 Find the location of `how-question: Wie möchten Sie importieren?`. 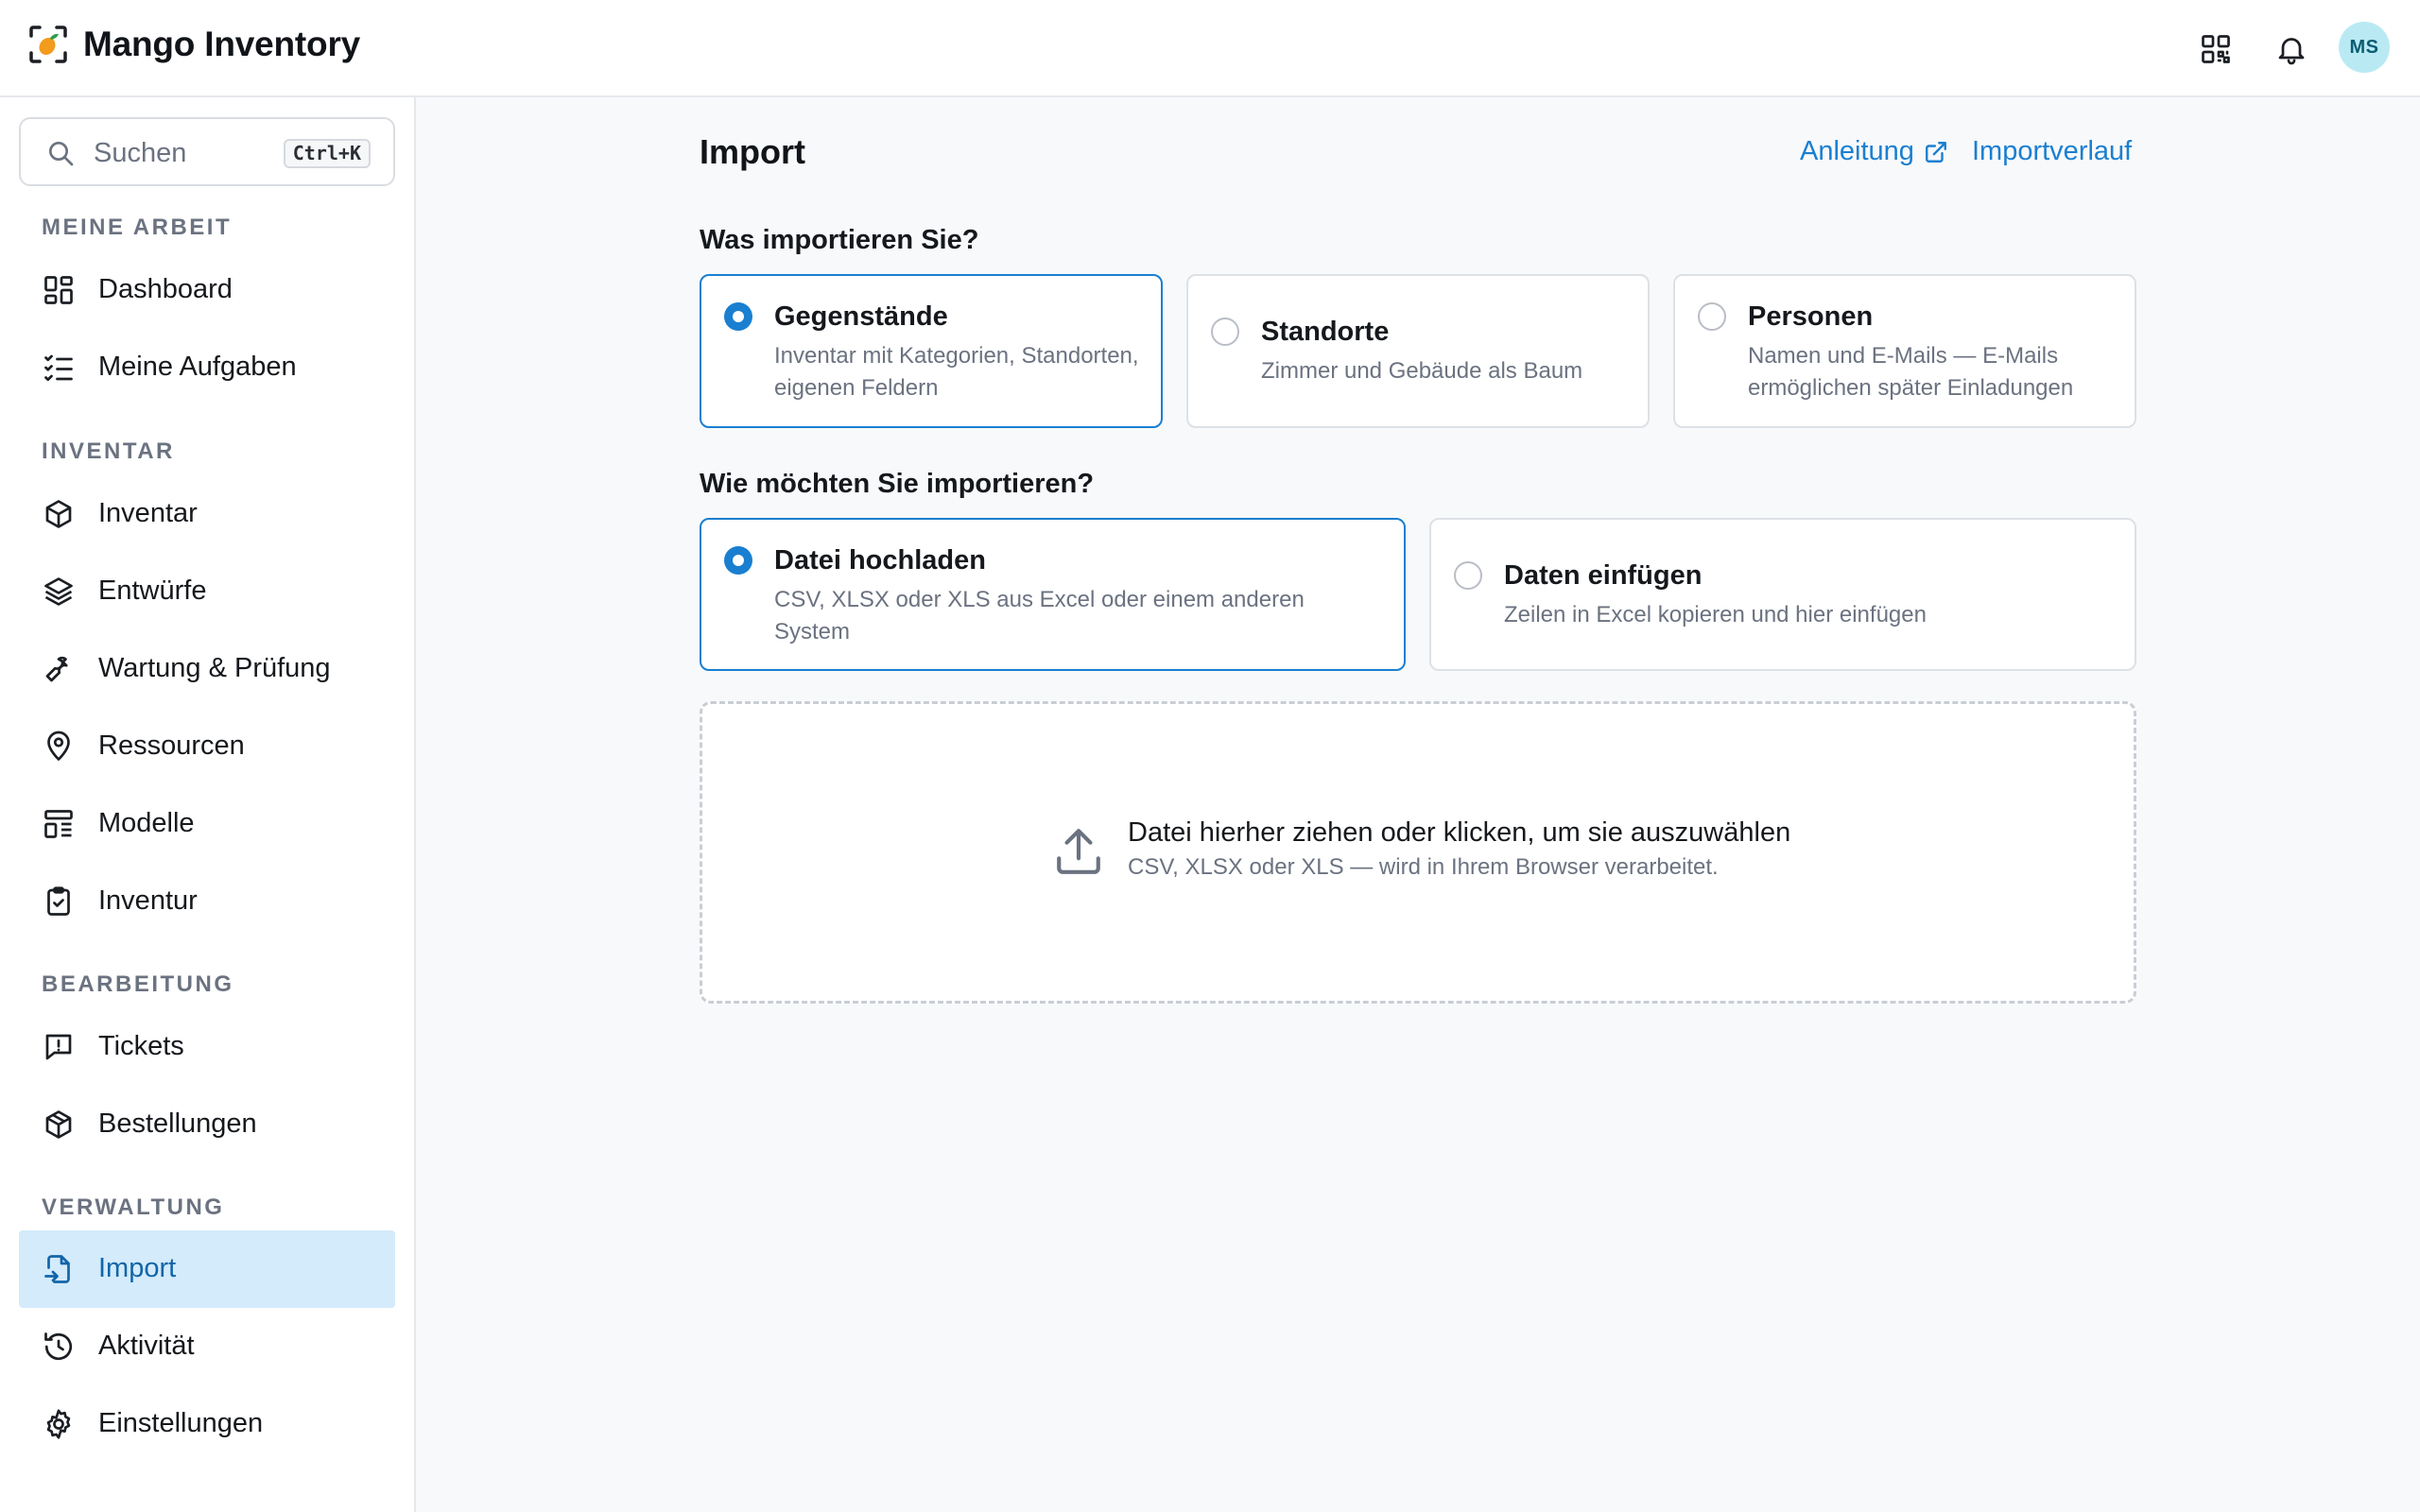

how-question: Wie möchten Sie importieren? is located at coordinates (897, 484).